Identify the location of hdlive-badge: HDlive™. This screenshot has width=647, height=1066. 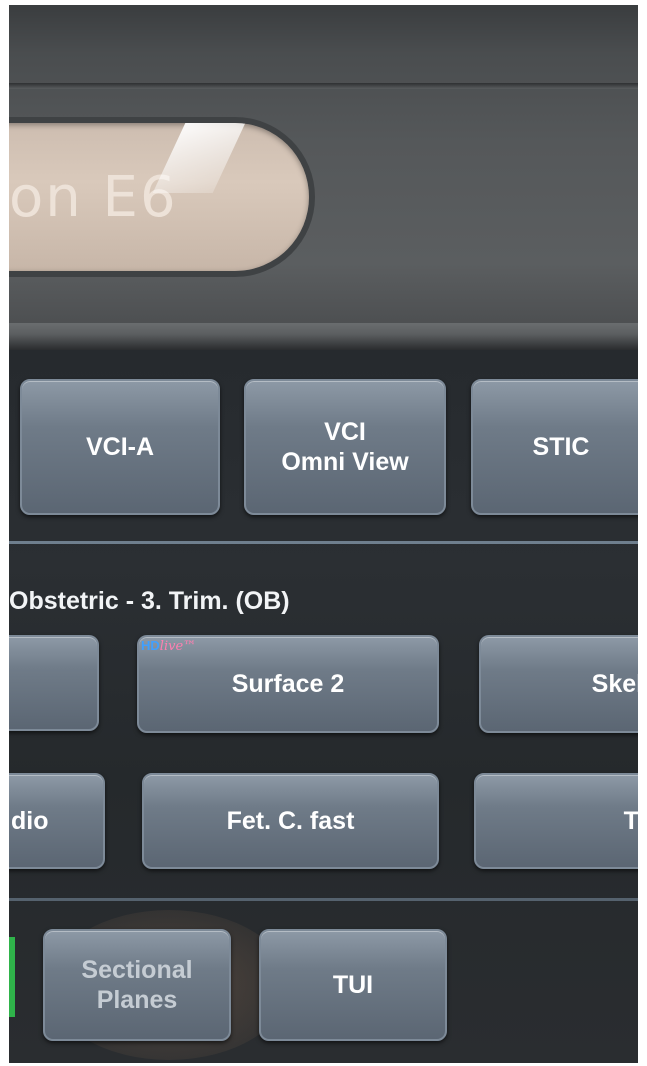
(169, 646).